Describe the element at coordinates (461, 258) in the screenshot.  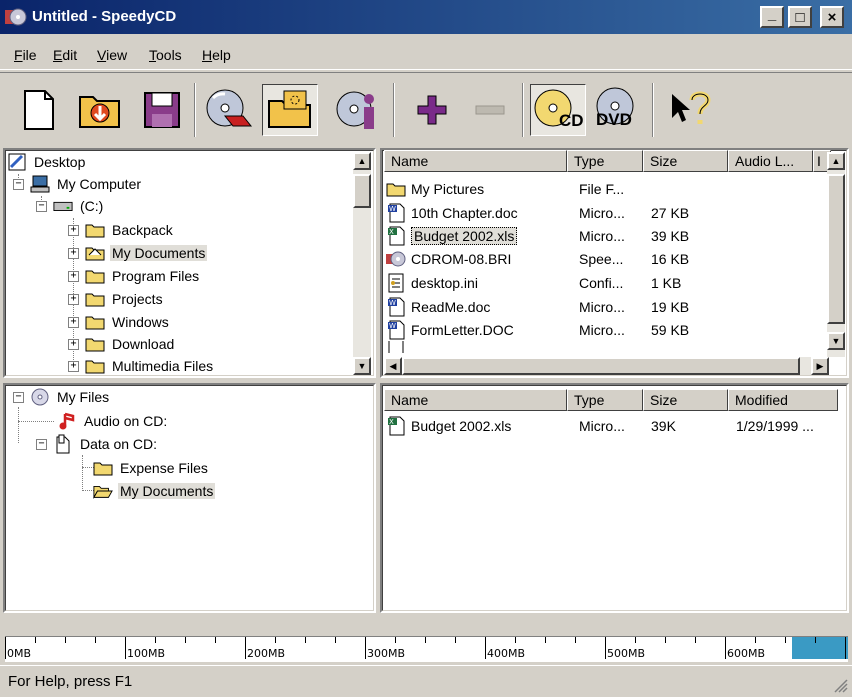
I see `file-name: CDROM-08.BRI` at that location.